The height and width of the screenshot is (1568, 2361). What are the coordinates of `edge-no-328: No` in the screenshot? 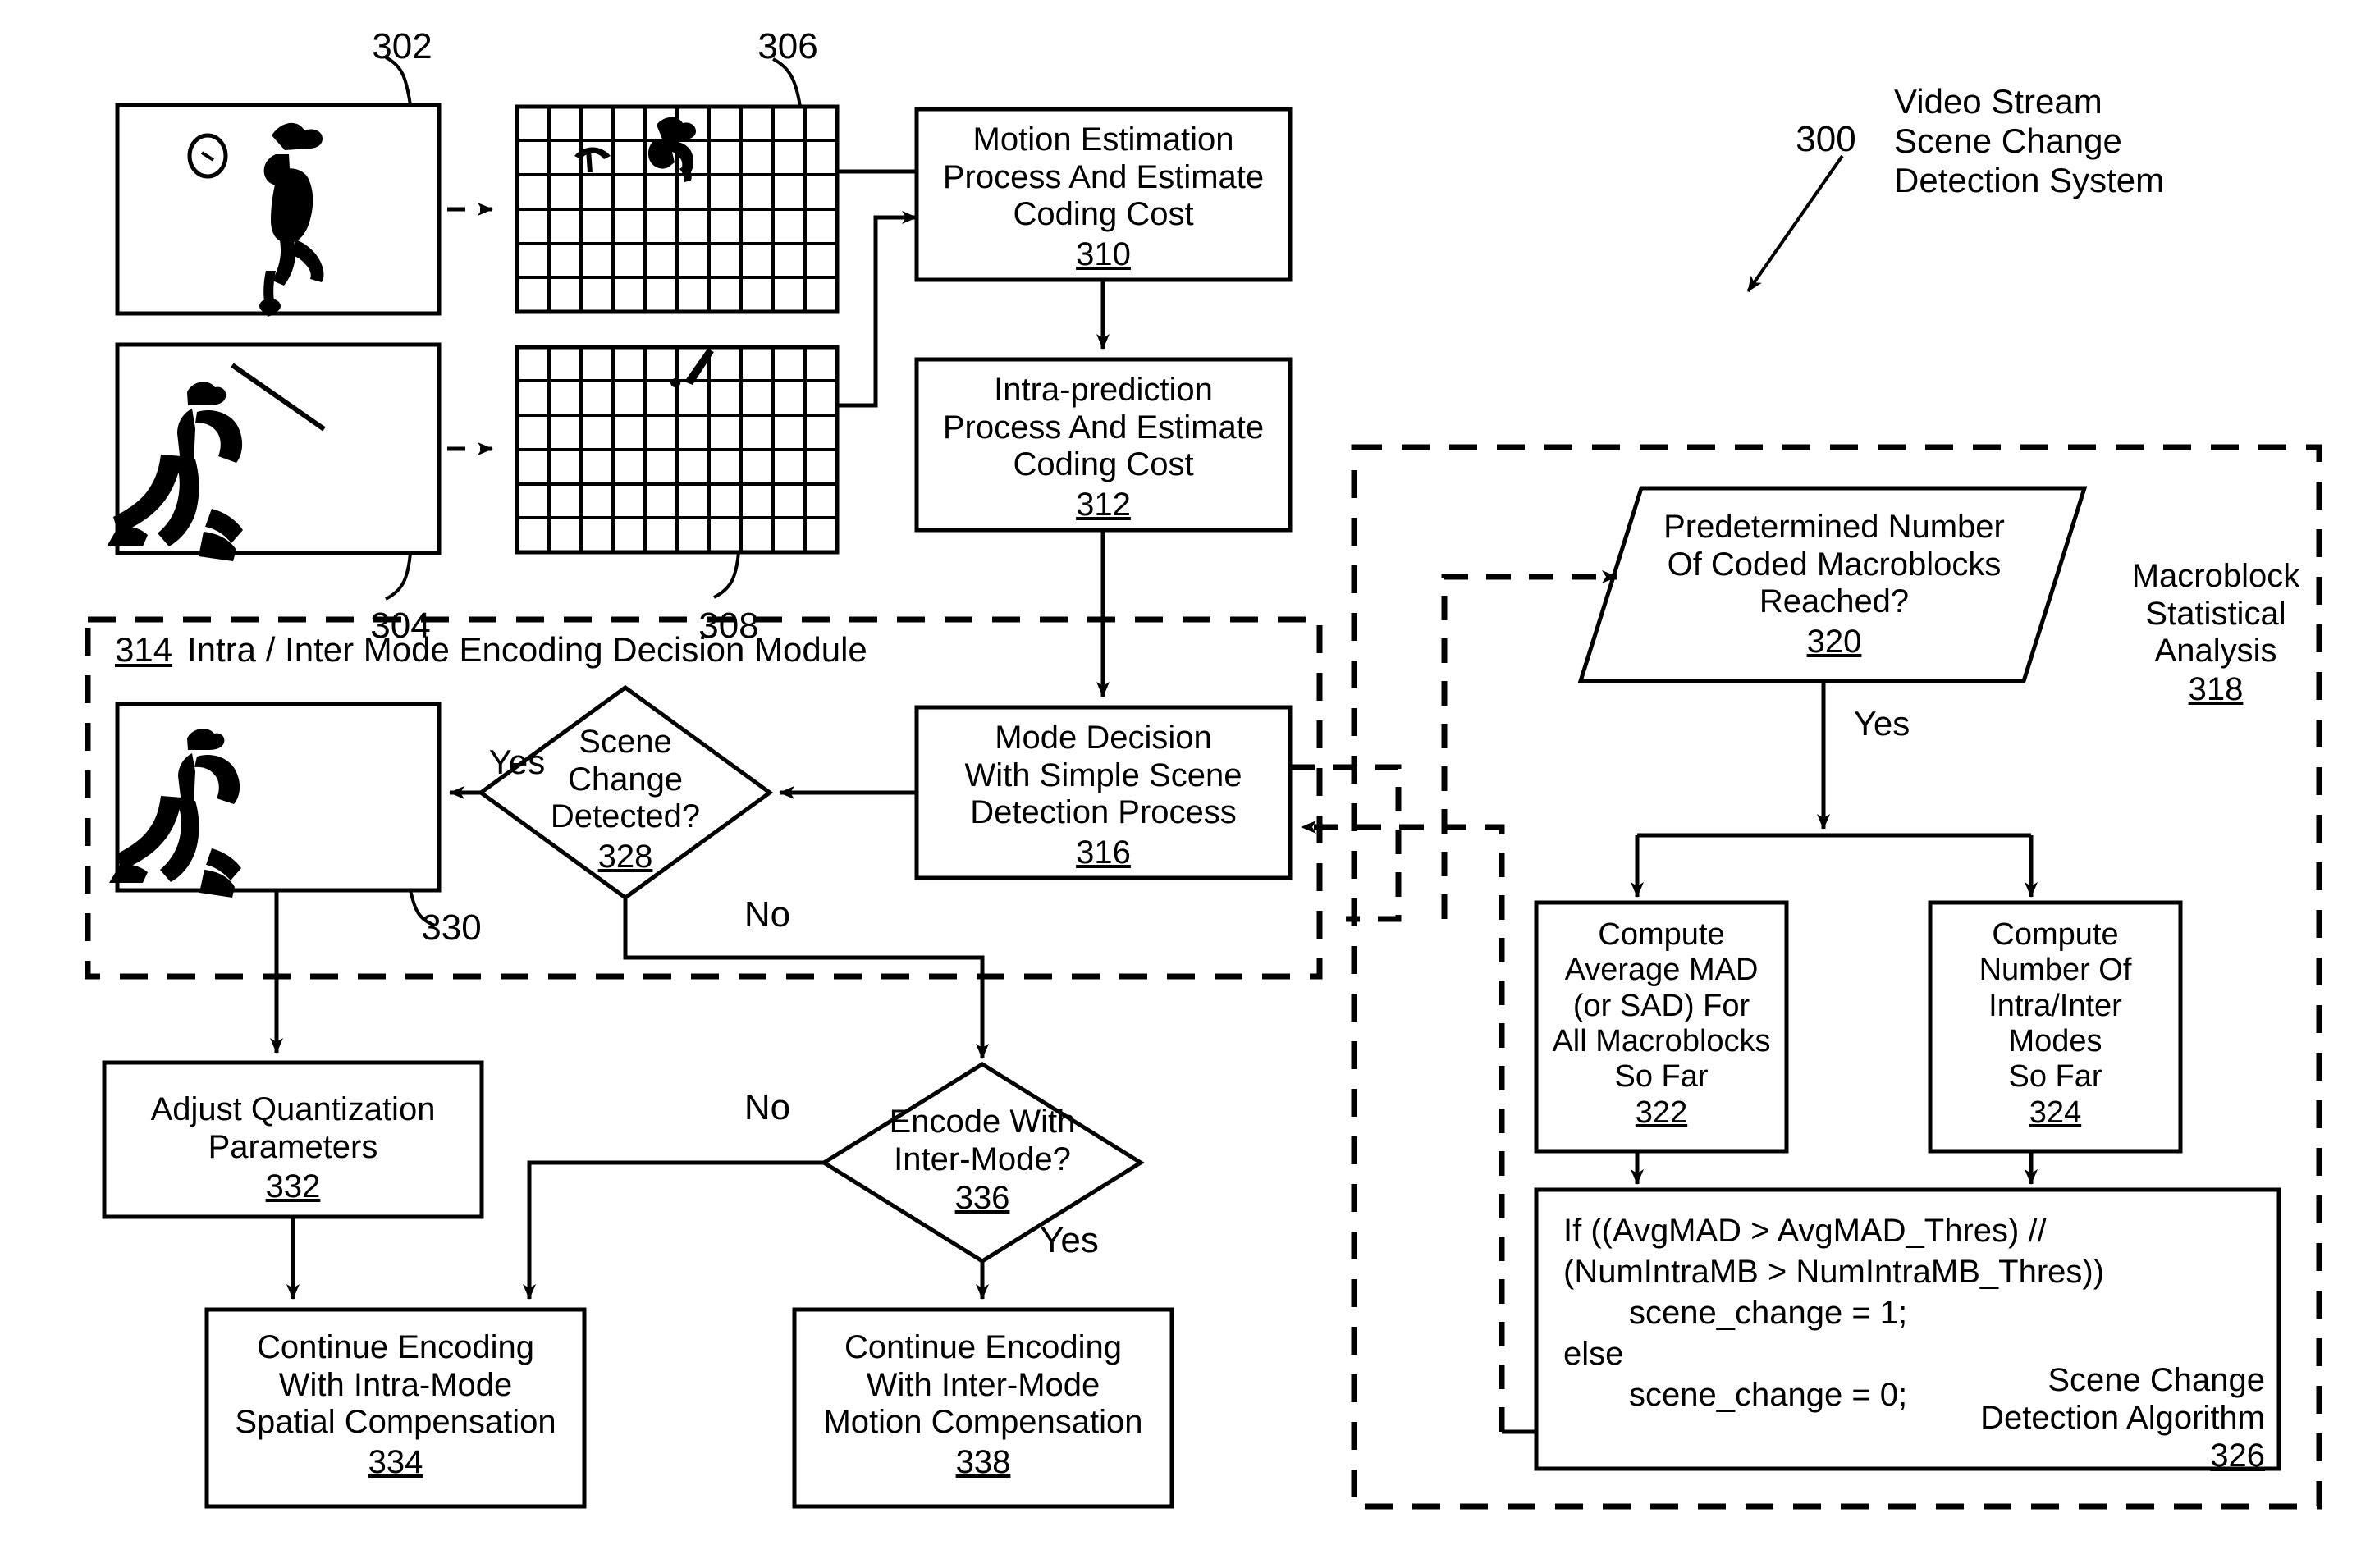 It's located at (767, 914).